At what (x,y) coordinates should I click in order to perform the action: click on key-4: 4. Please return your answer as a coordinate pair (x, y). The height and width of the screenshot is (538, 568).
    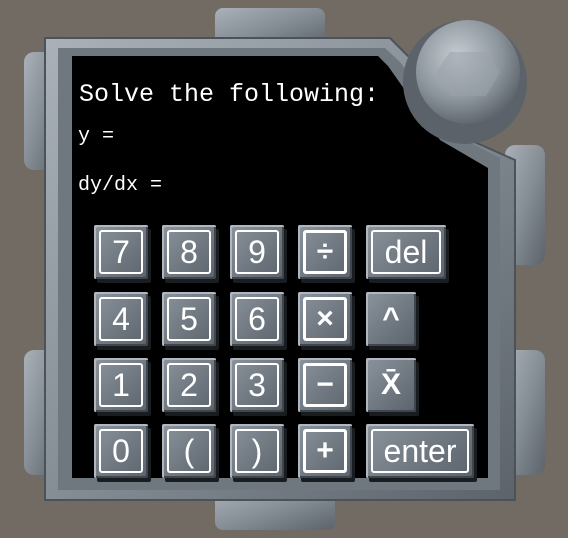
    Looking at the image, I should click on (121, 319).